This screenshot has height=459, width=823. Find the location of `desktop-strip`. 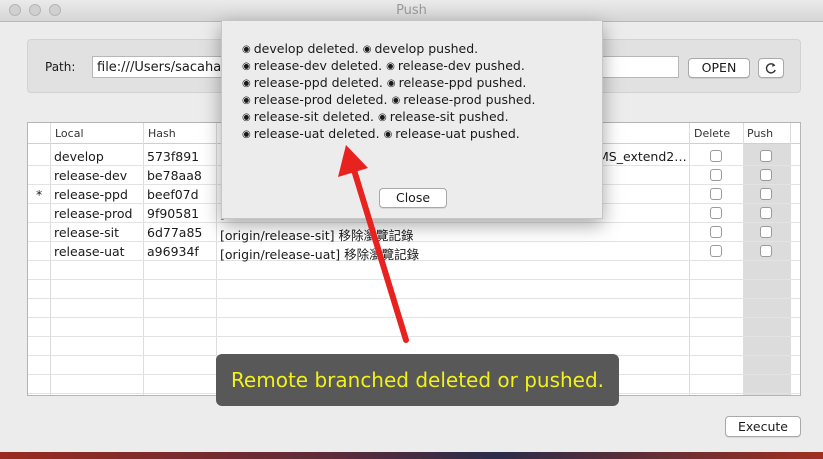

desktop-strip is located at coordinates (411, 455).